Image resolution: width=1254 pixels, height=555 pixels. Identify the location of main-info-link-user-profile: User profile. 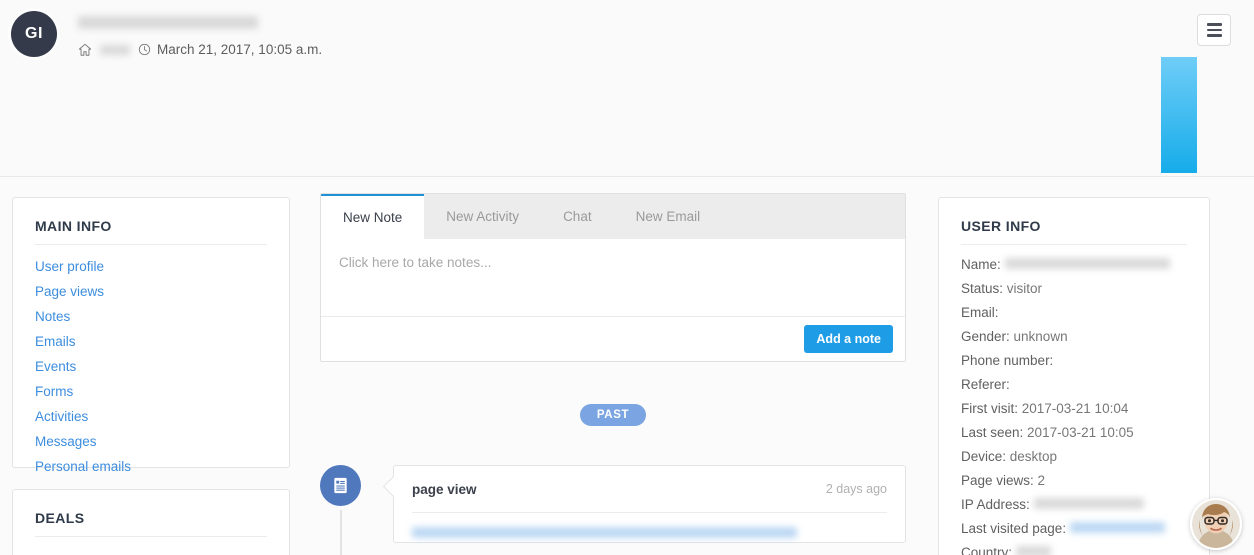
(151, 266).